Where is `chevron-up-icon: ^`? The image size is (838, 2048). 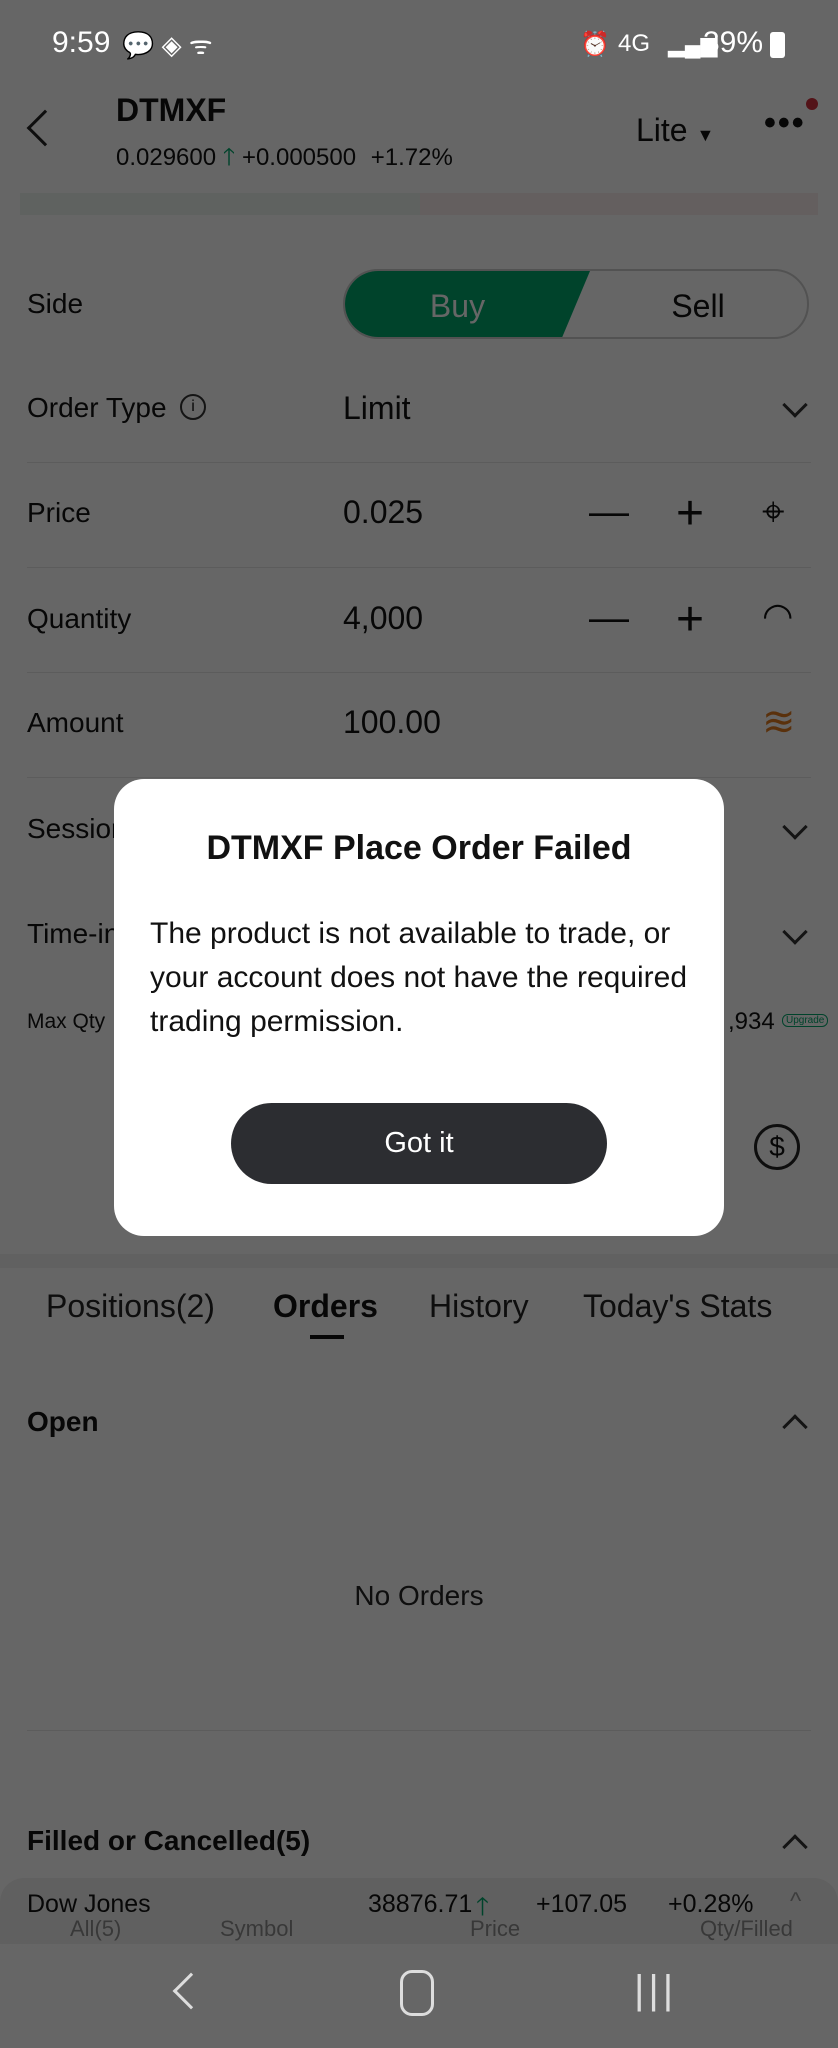
chevron-up-icon: ^ is located at coordinates (795, 1902).